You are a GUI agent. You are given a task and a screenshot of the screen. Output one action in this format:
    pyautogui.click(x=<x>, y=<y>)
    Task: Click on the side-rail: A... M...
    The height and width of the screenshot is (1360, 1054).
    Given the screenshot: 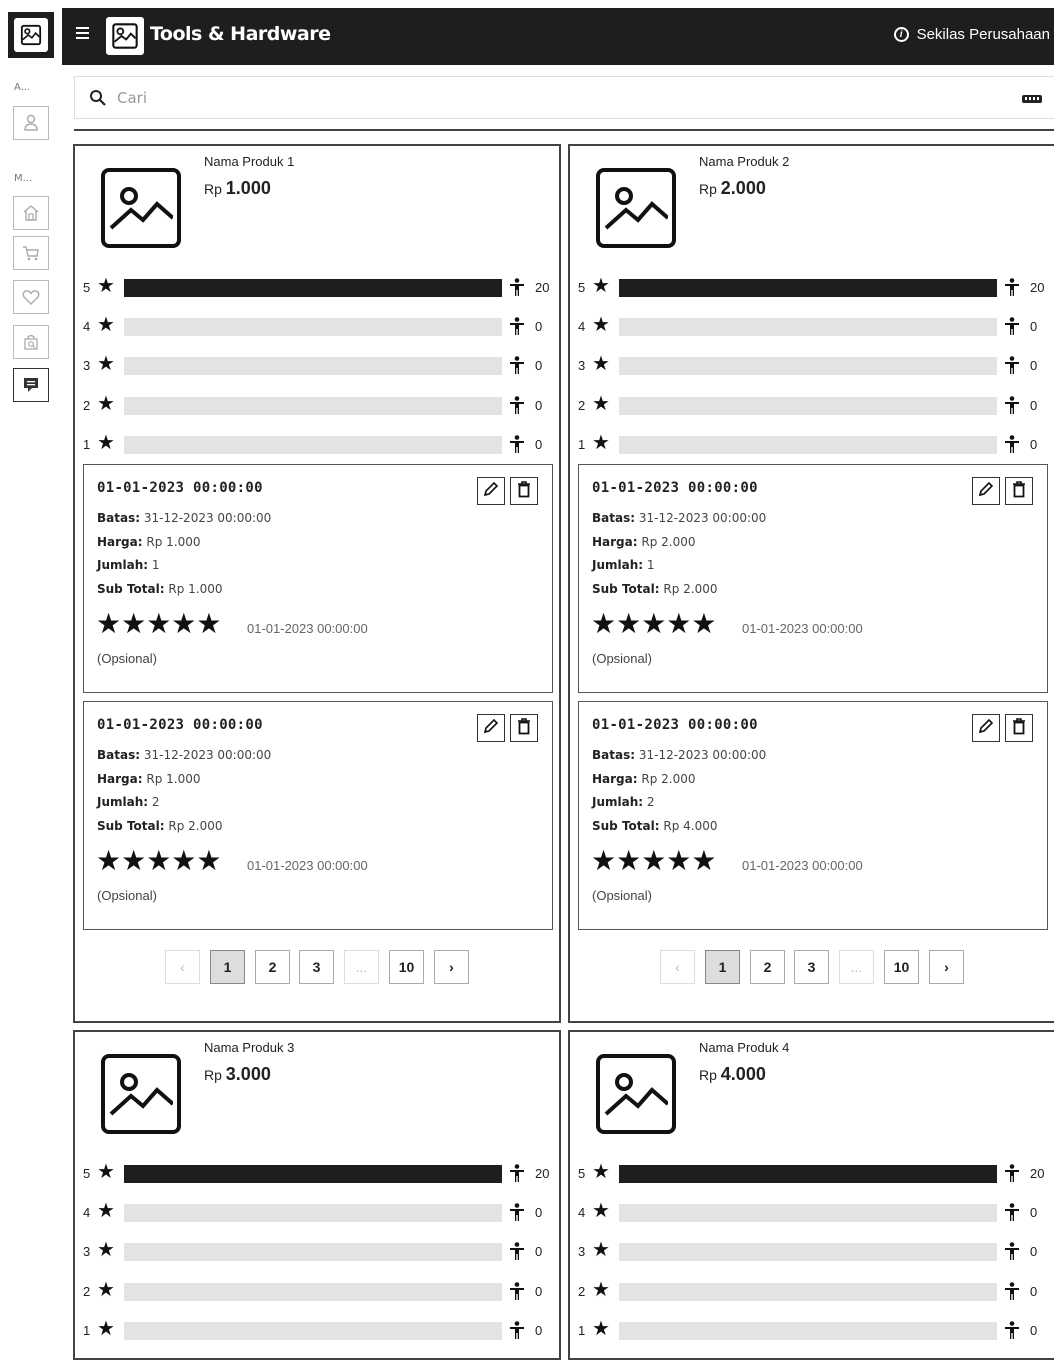 What is the action you would take?
    pyautogui.click(x=31, y=669)
    